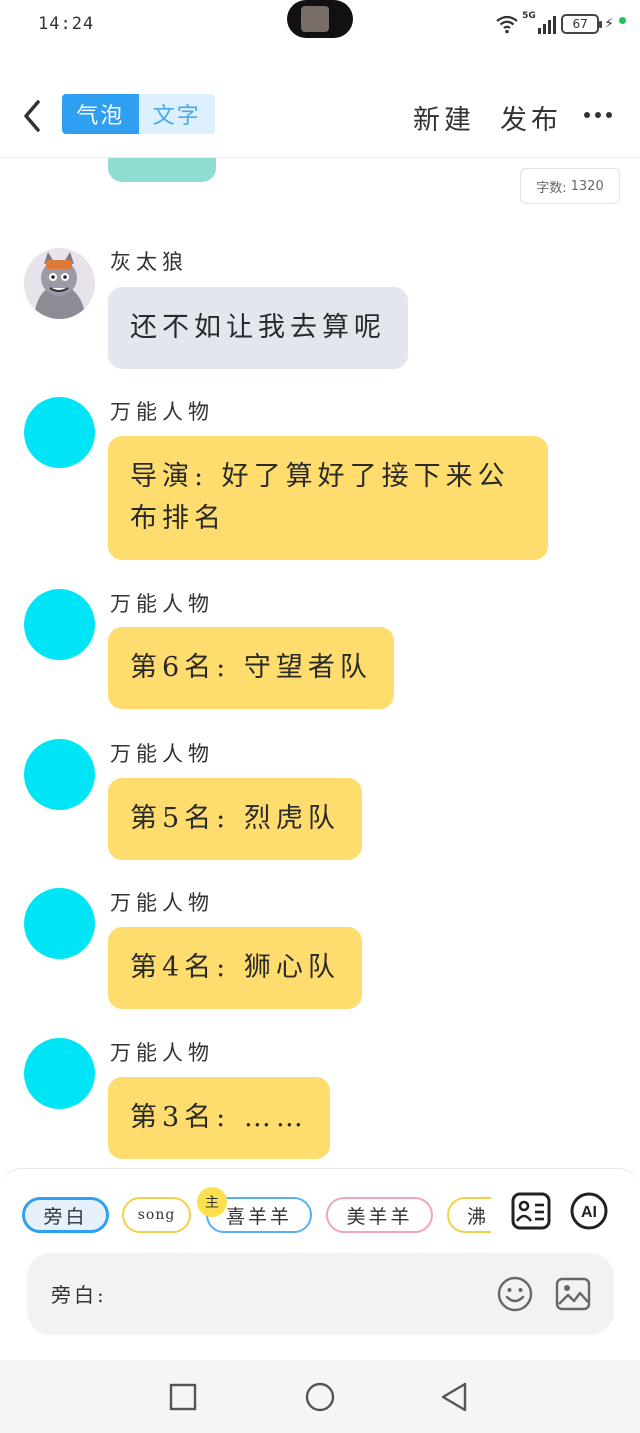 This screenshot has height=1433, width=640. I want to click on wolf-avatar-icon, so click(59, 283).